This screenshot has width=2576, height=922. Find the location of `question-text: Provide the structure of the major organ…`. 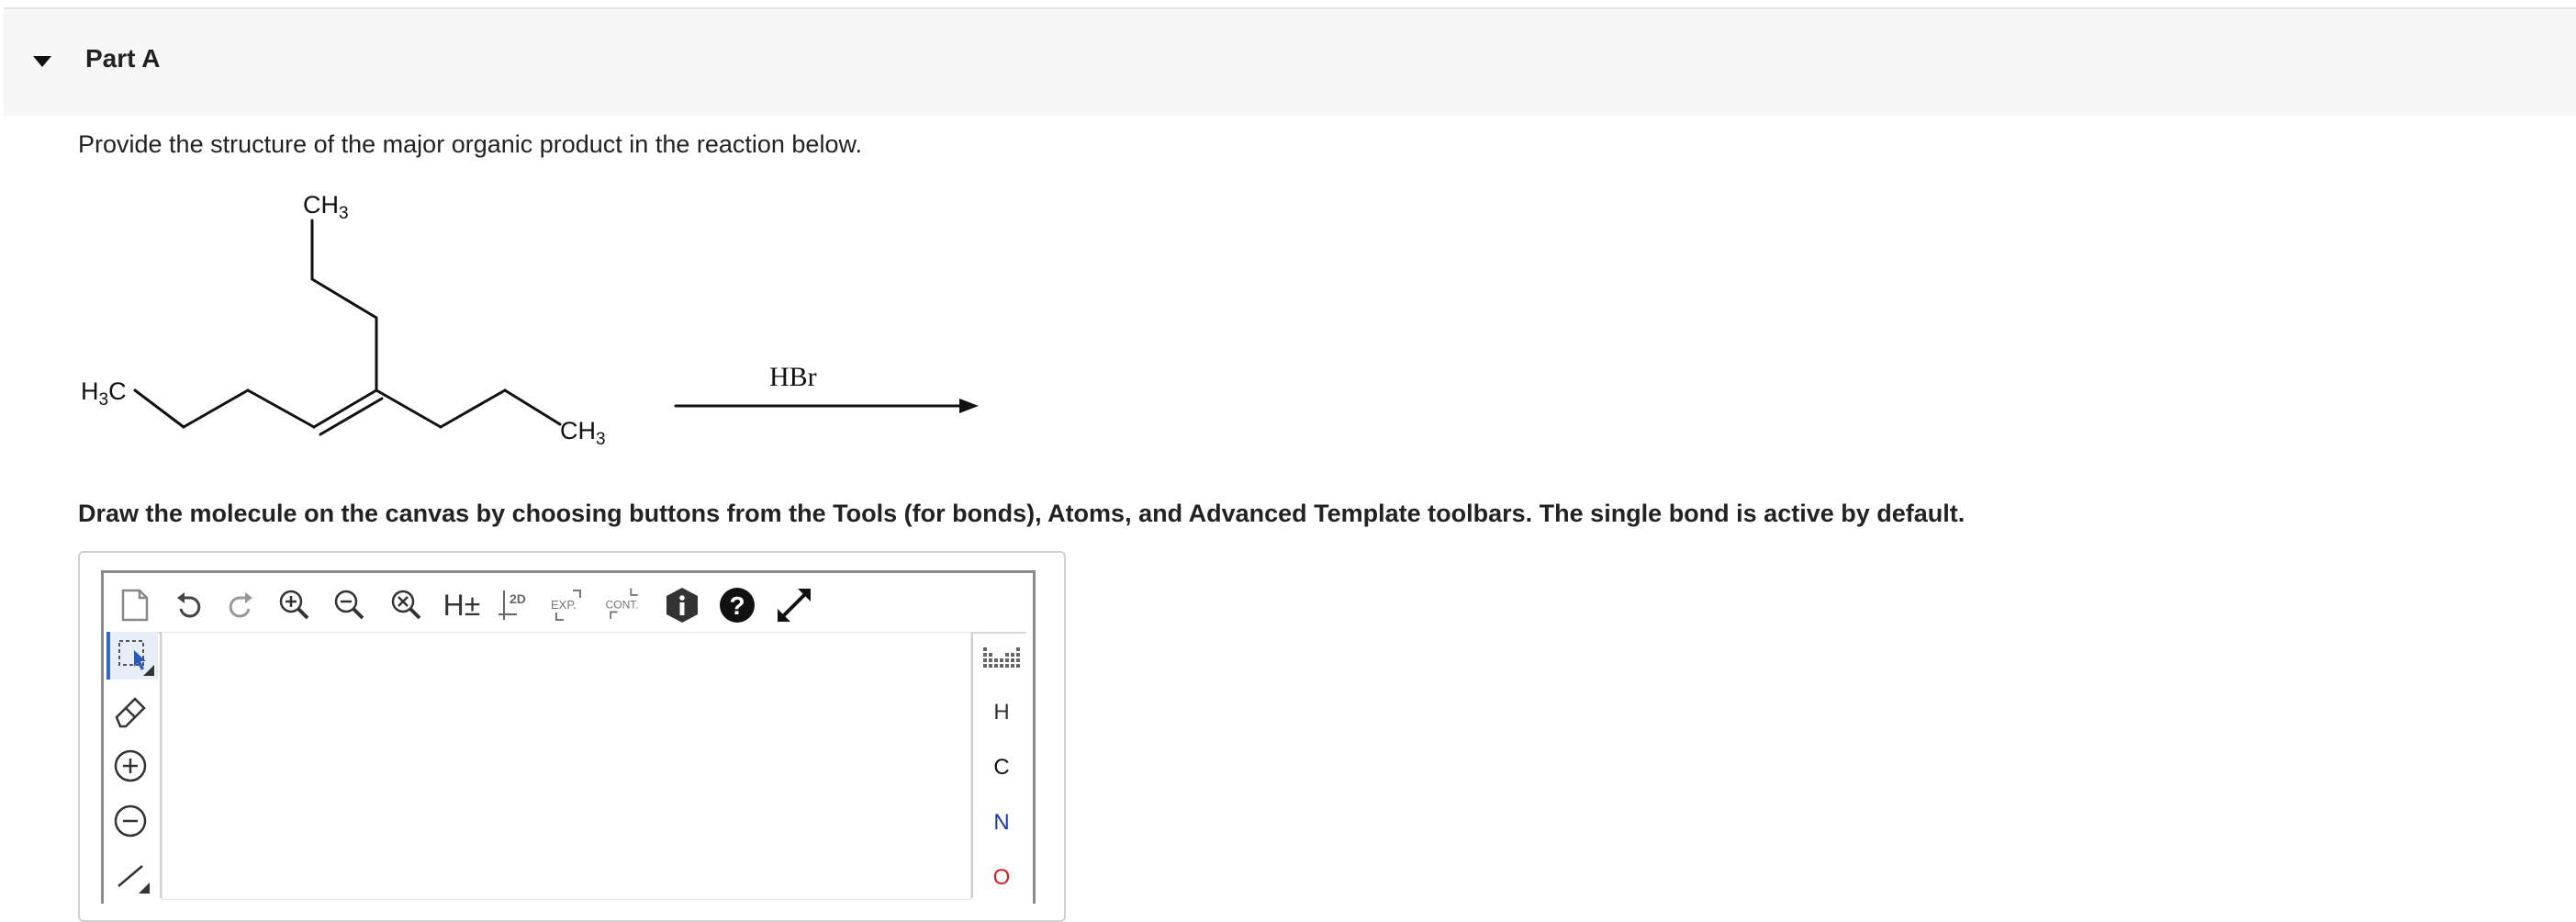

question-text: Provide the structure of the major organ… is located at coordinates (470, 144).